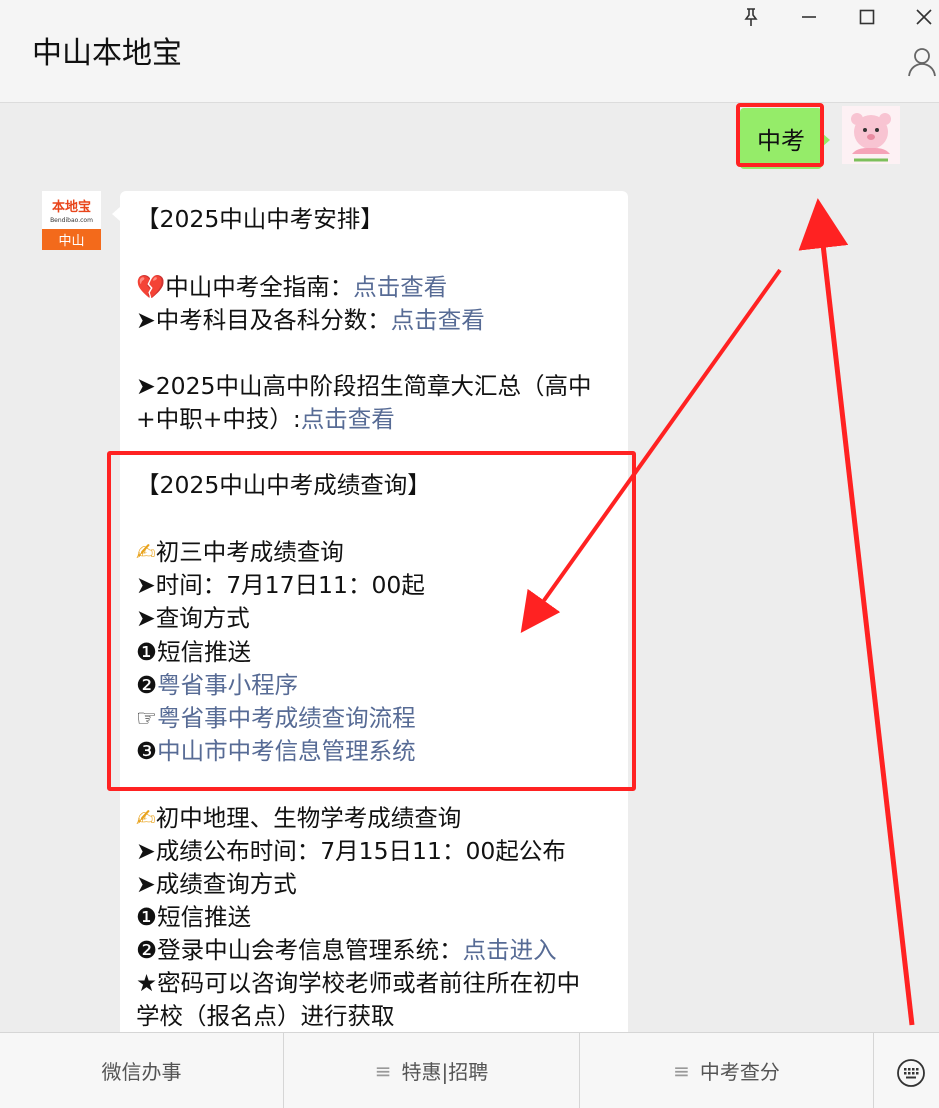  I want to click on line-text: 2025中山高中阶段招生简章大汇总（高中, so click(373, 386).